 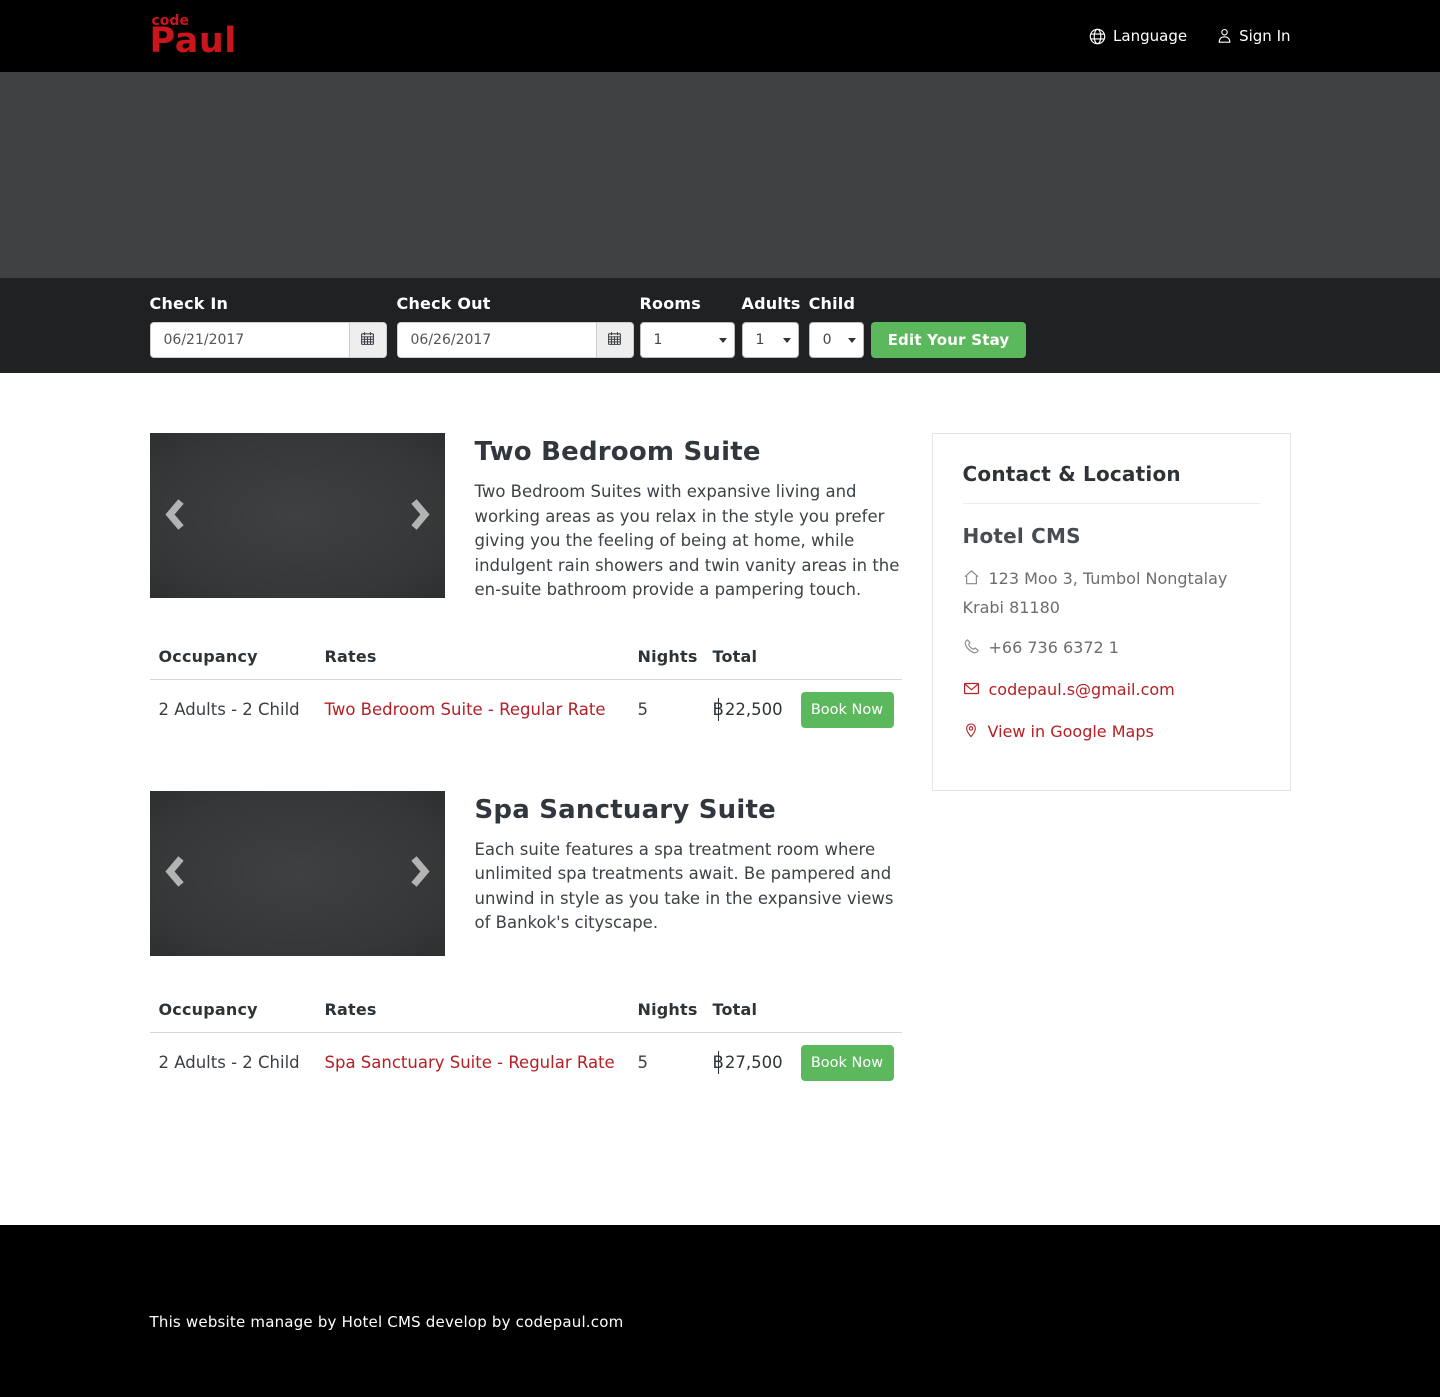 I want to click on language-label: Language, so click(x=1150, y=36).